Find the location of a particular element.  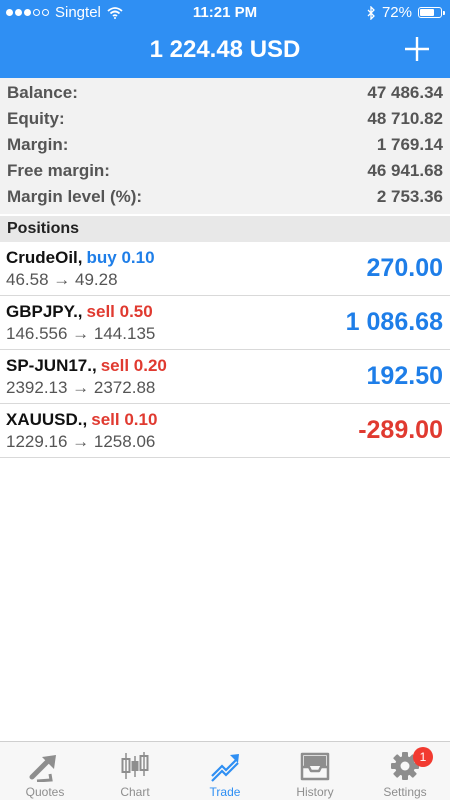

position-action: sell 0.20 is located at coordinates (133, 365).